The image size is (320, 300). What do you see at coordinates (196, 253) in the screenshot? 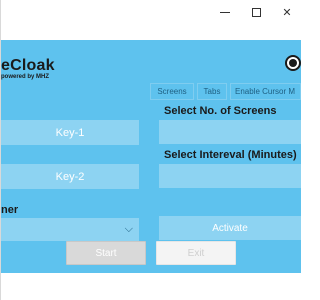
I see `exit-button: Exit` at bounding box center [196, 253].